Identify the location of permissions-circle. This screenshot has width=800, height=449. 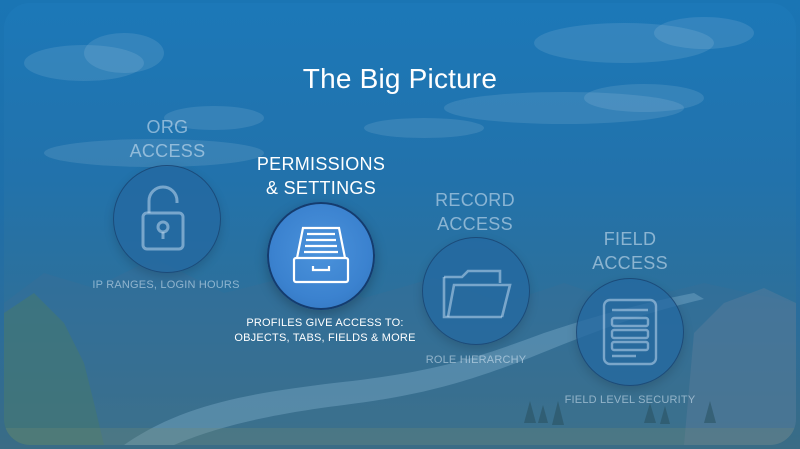
(321, 256).